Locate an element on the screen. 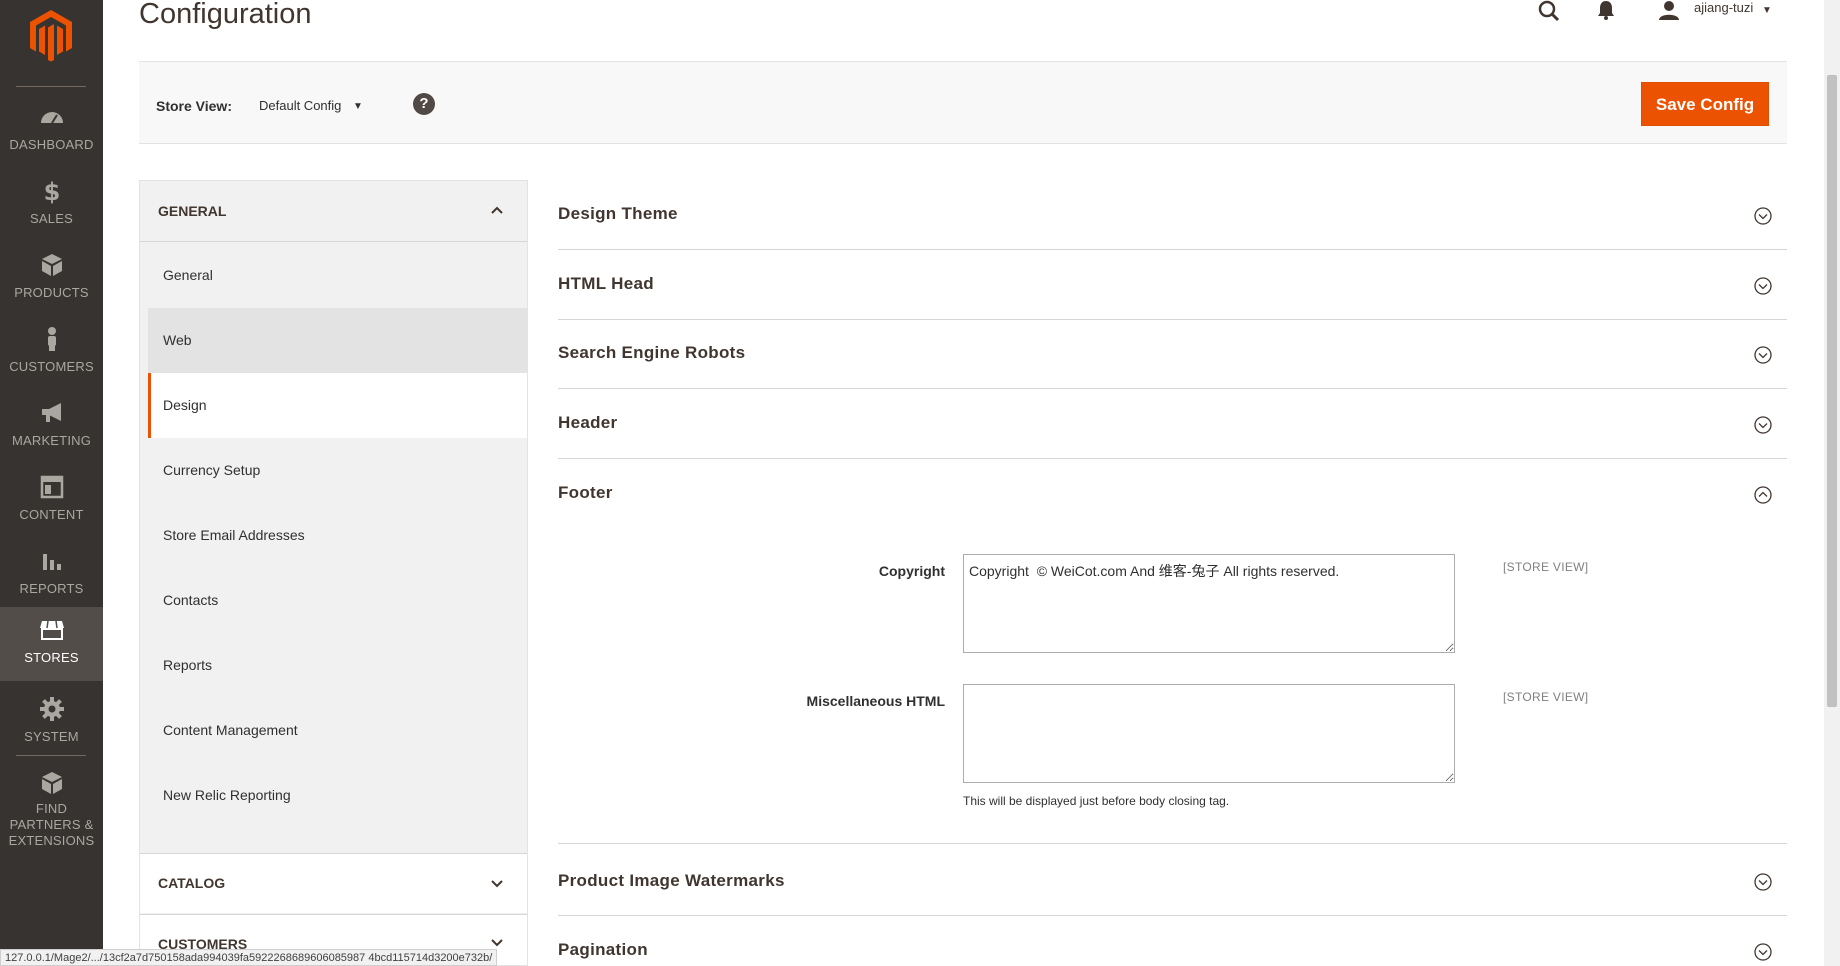 This screenshot has height=966, width=1840. nav-label: SALES is located at coordinates (51, 218).